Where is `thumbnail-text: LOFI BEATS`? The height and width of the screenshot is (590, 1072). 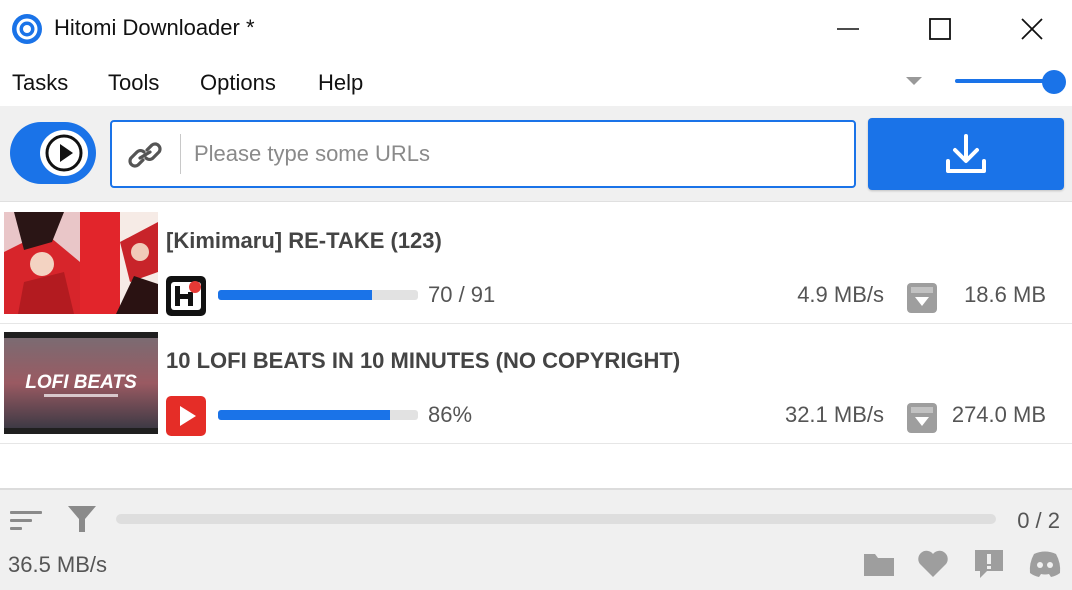 thumbnail-text: LOFI BEATS is located at coordinates (81, 382).